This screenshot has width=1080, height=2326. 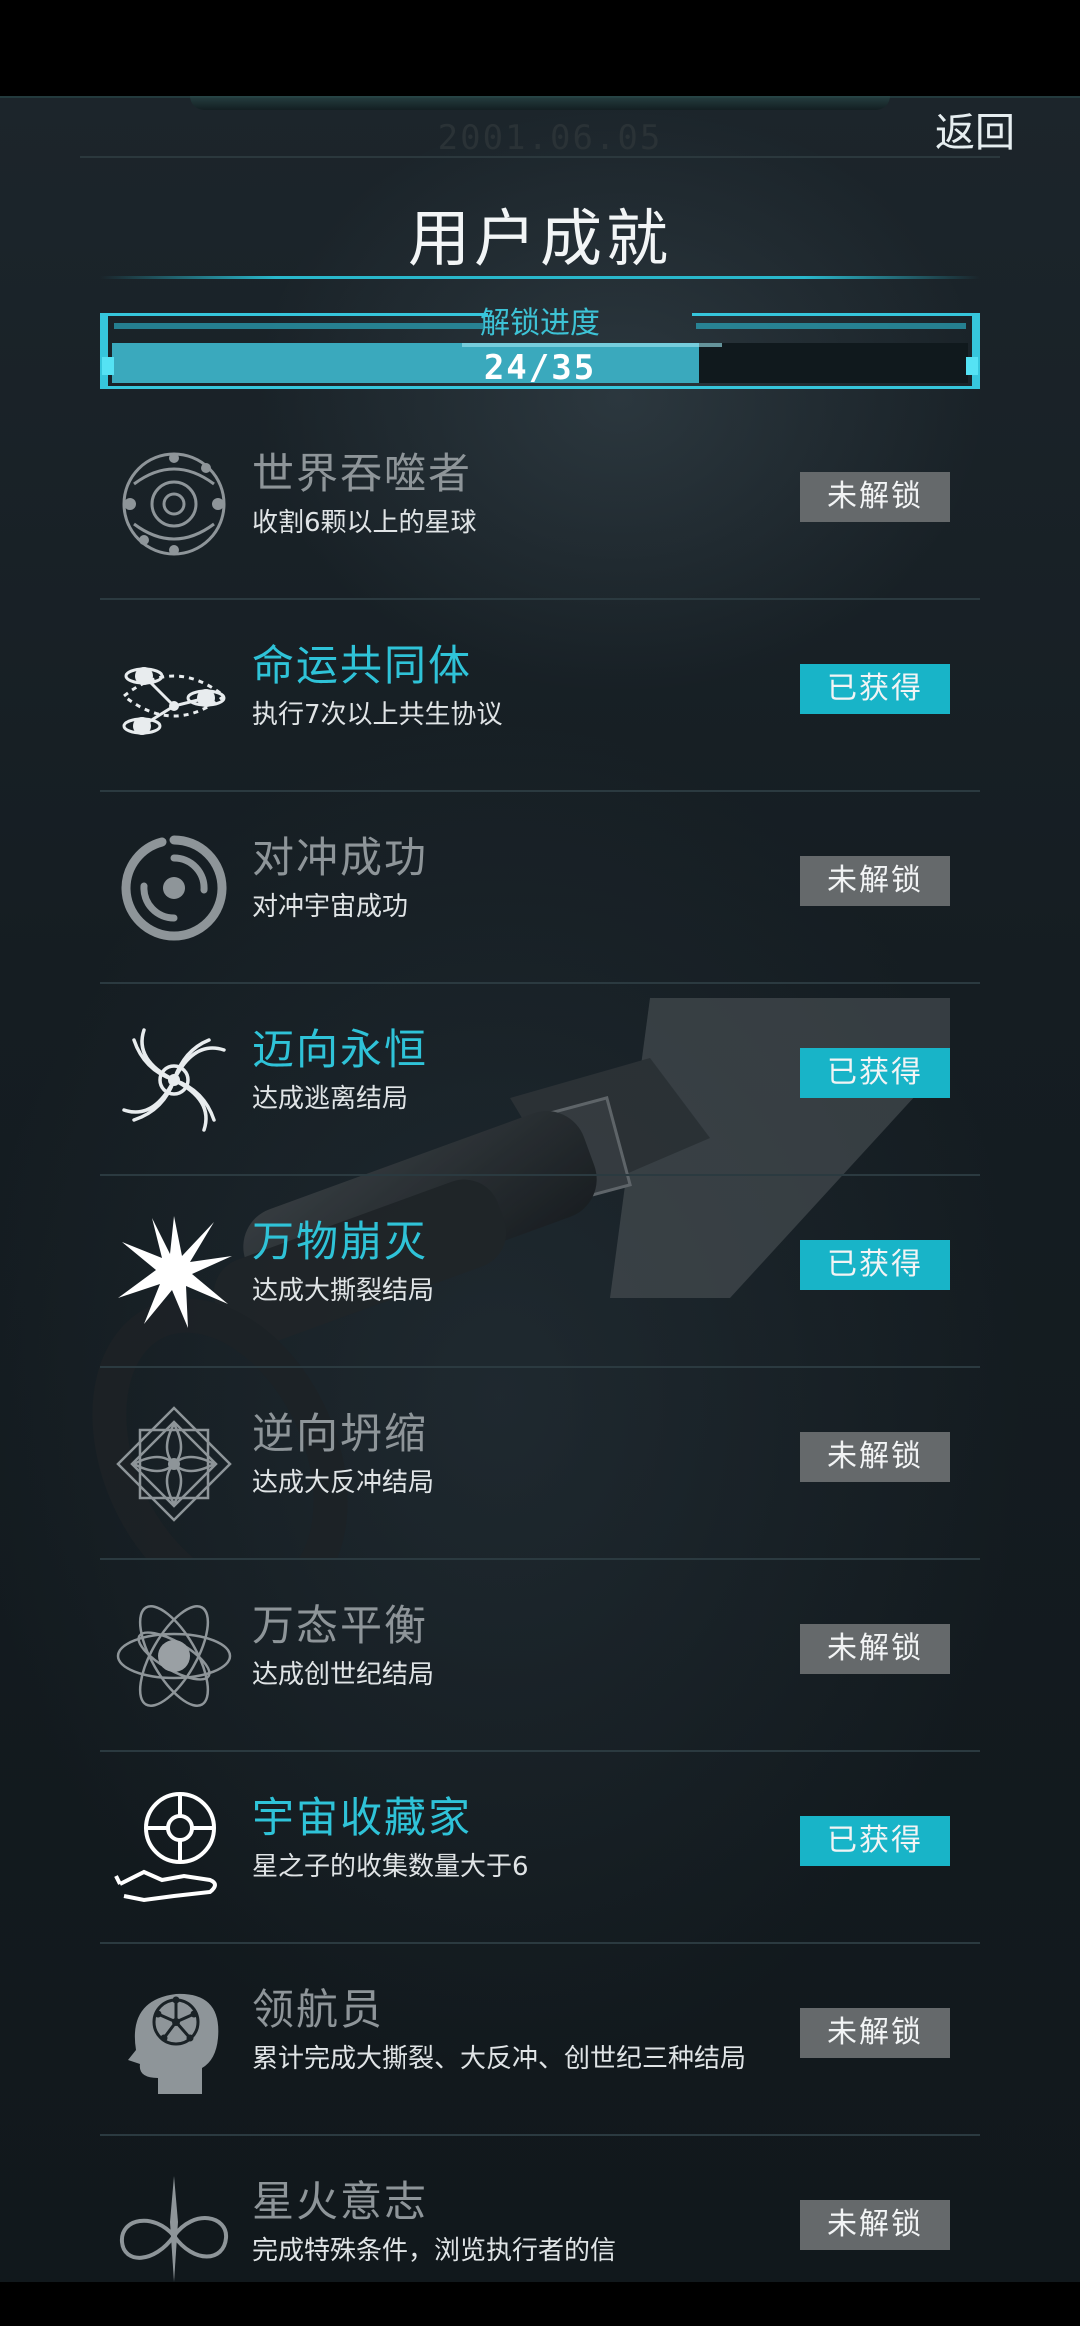 What do you see at coordinates (540, 103) in the screenshot?
I see `panel-rim` at bounding box center [540, 103].